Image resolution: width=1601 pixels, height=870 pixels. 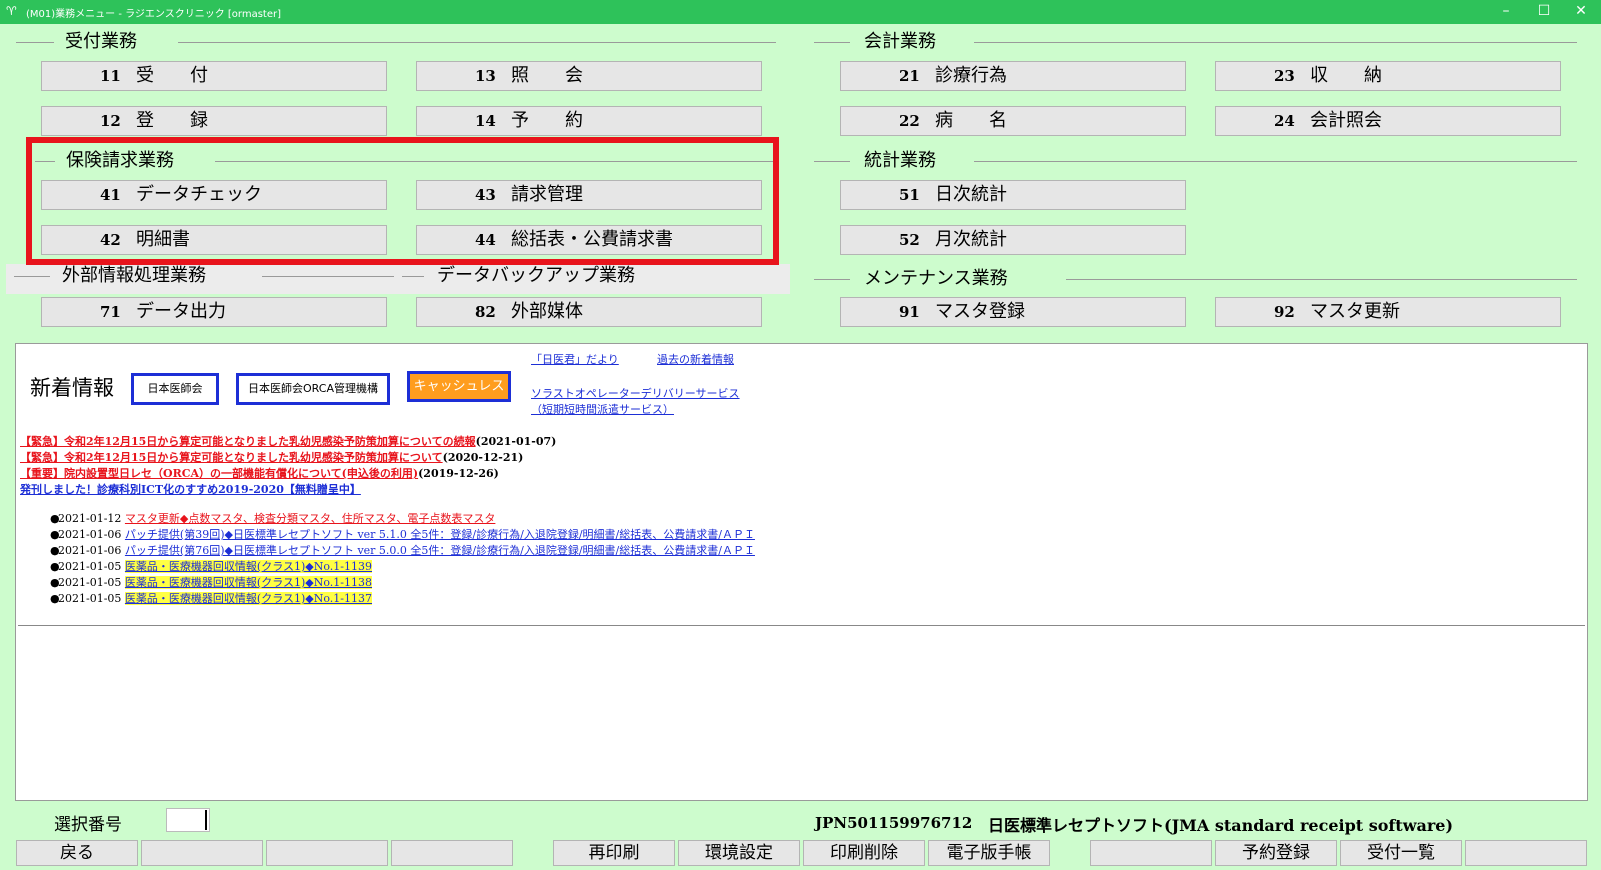 I want to click on window-title: (M01)業務メニュー - ラジエンスクリニック [ormaster], so click(x=154, y=14).